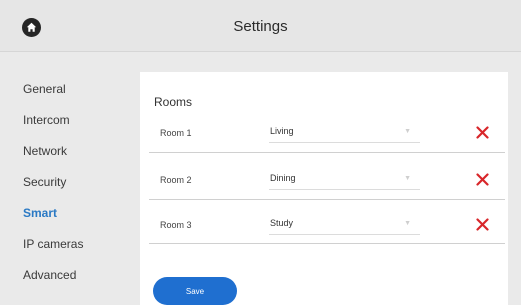  I want to click on sidebar-item-ip-cameras: IP cameras, so click(53, 244).